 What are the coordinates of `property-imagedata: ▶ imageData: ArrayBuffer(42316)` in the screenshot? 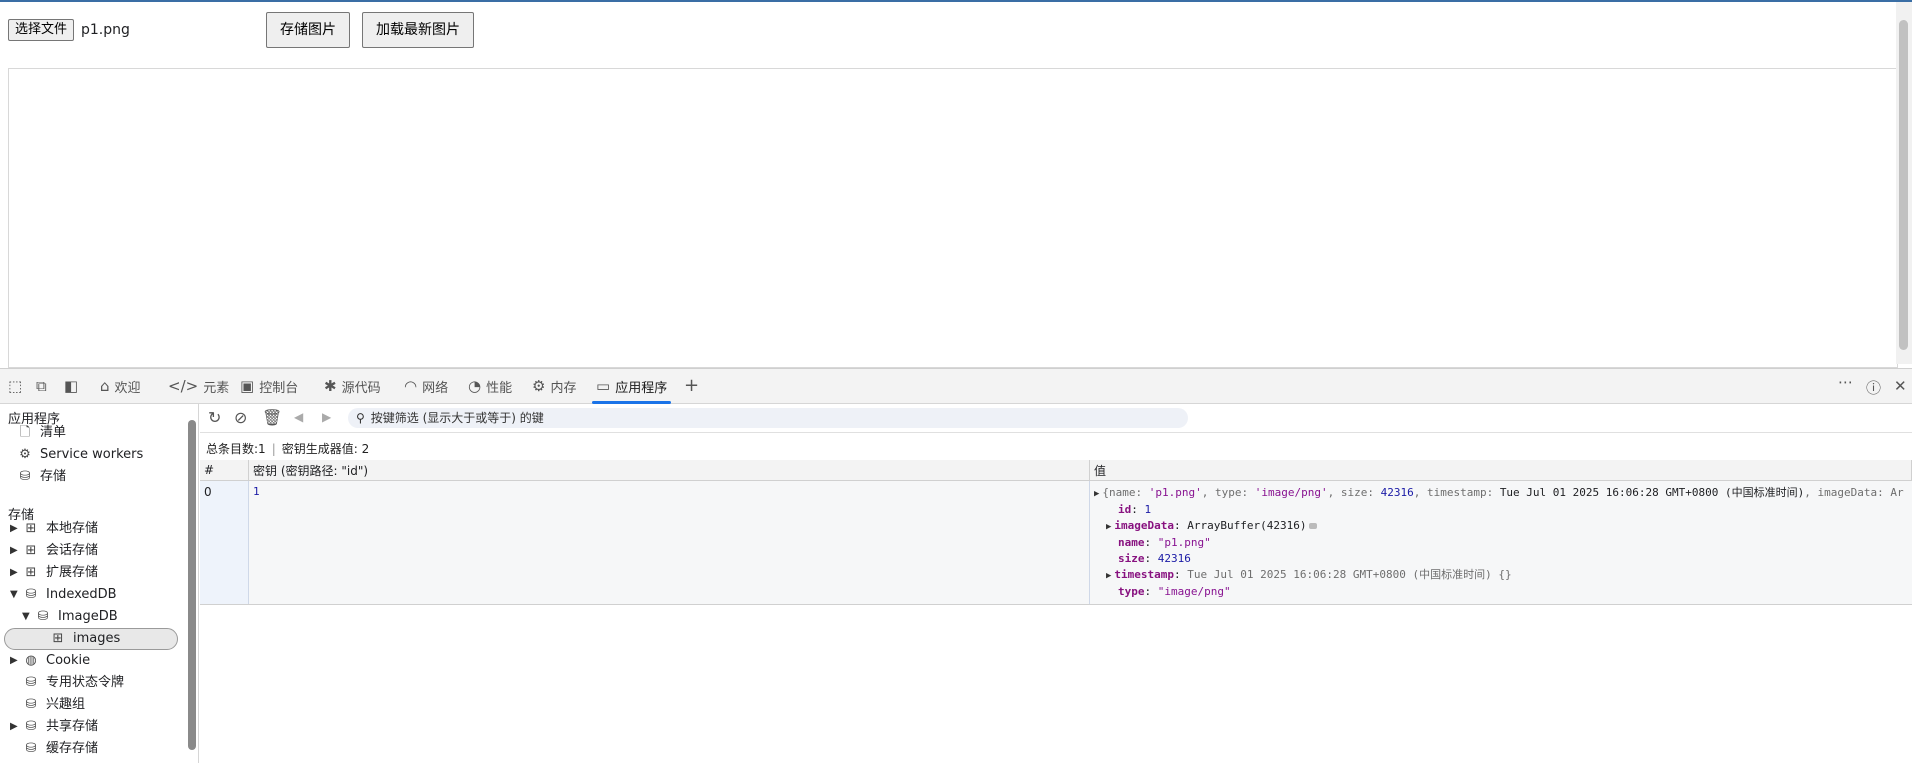 It's located at (1501, 526).